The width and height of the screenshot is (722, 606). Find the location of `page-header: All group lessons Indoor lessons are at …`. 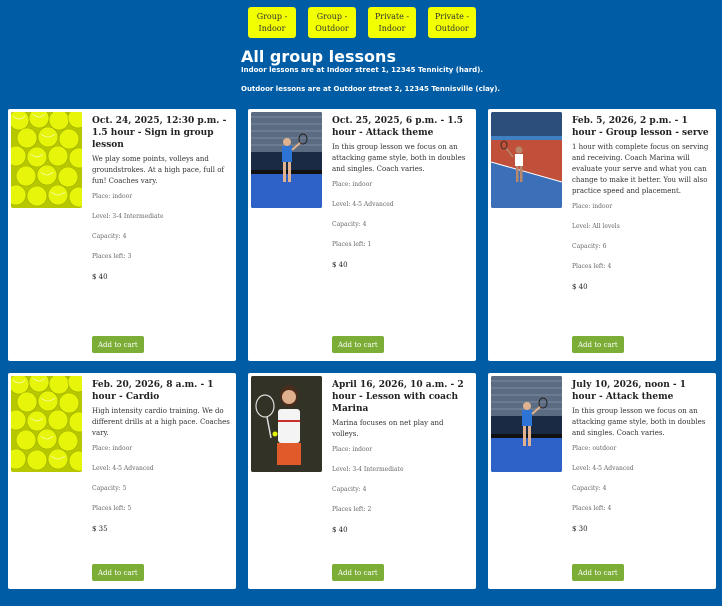

page-header: All group lessons Indoor lessons are at … is located at coordinates (370, 71).